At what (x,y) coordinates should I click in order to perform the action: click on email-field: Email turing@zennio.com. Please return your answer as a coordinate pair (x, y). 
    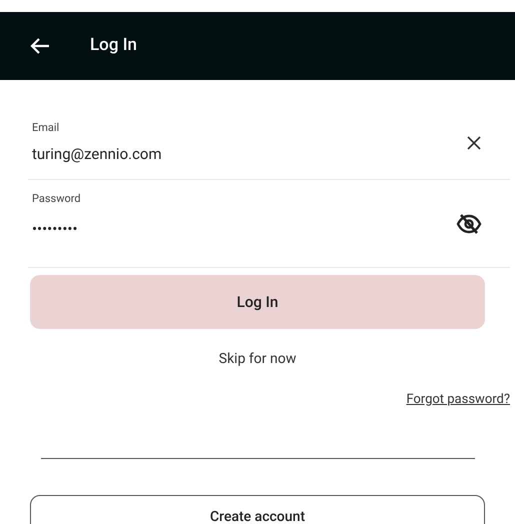
    Looking at the image, I should click on (269, 143).